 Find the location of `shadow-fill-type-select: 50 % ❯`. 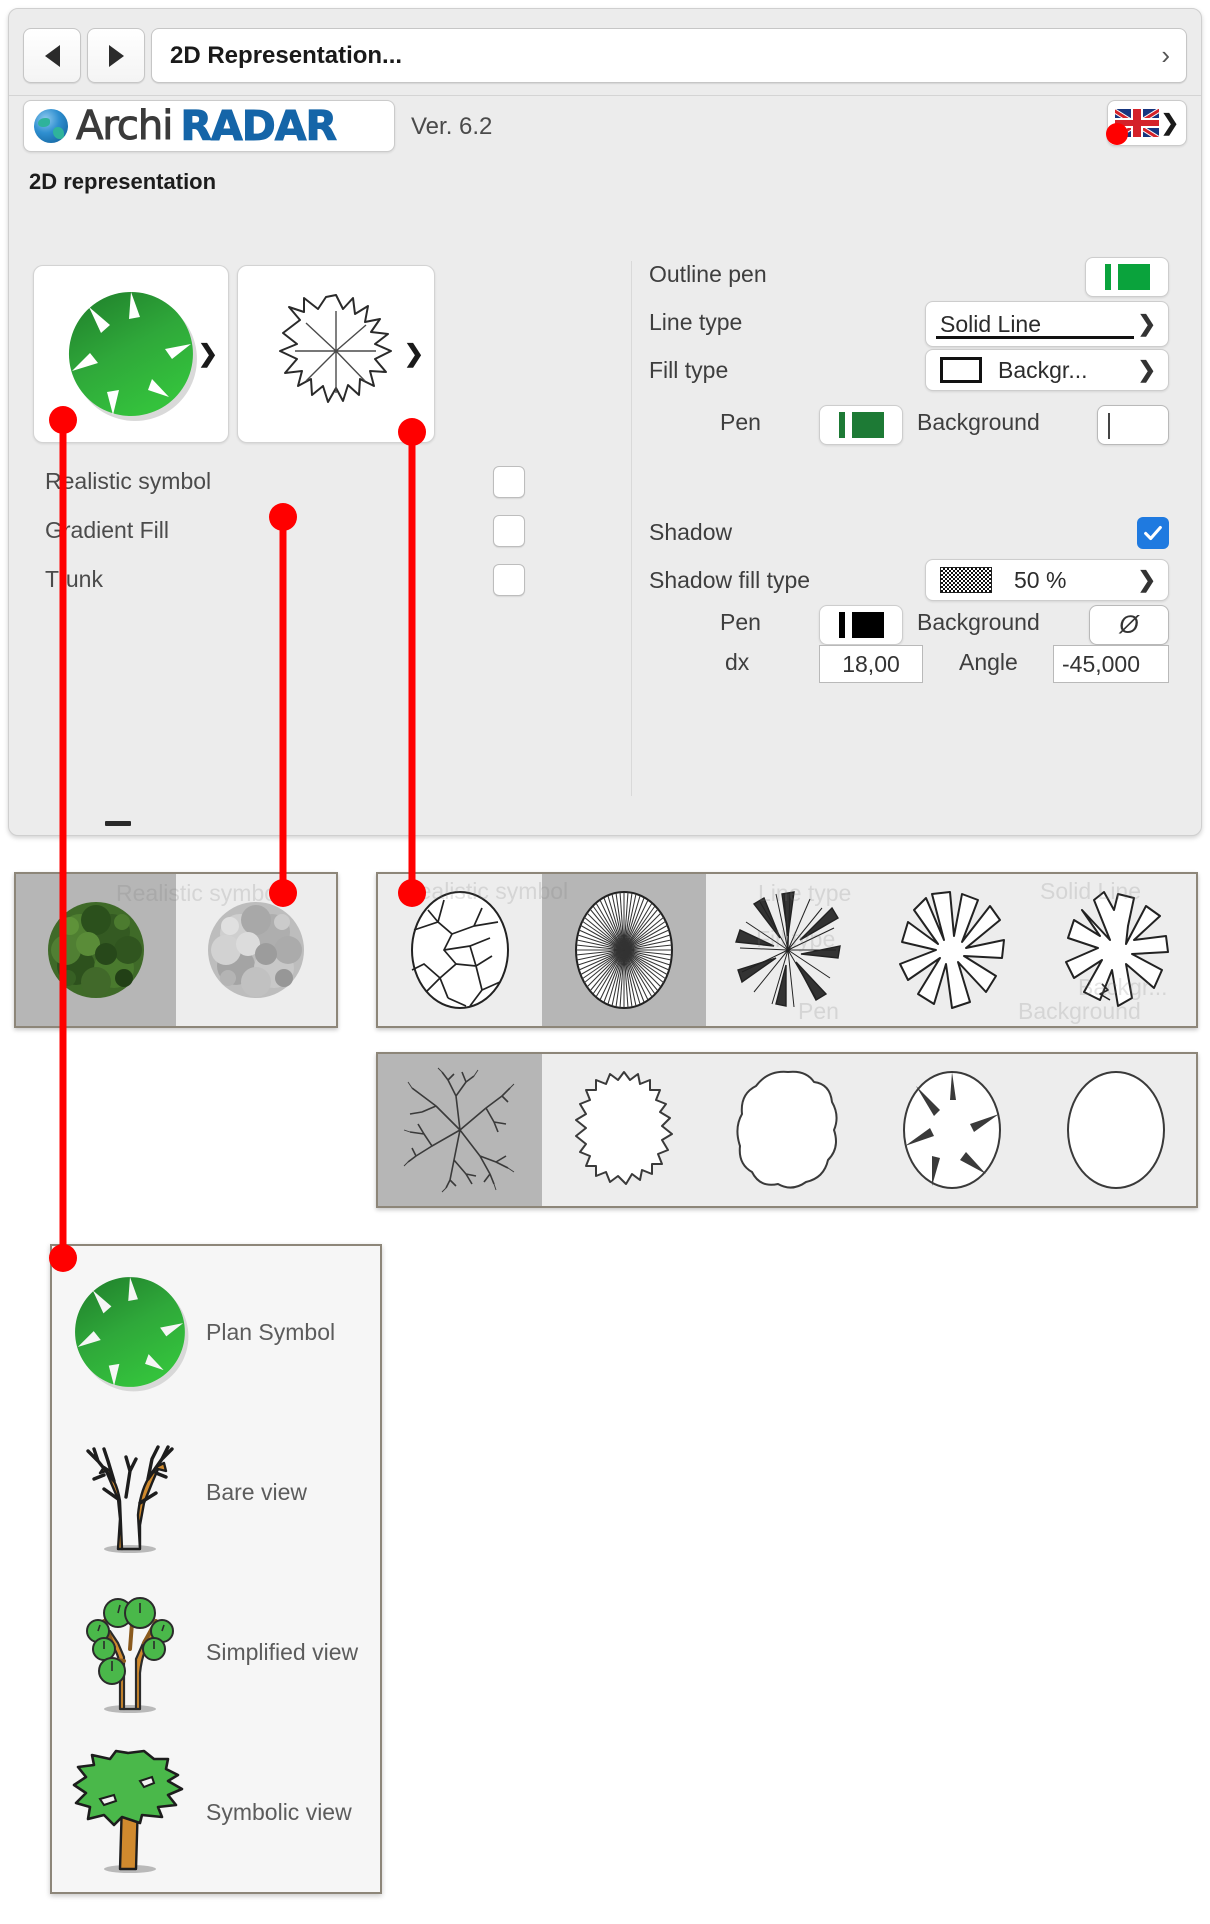

shadow-fill-type-select: 50 % ❯ is located at coordinates (1047, 580).